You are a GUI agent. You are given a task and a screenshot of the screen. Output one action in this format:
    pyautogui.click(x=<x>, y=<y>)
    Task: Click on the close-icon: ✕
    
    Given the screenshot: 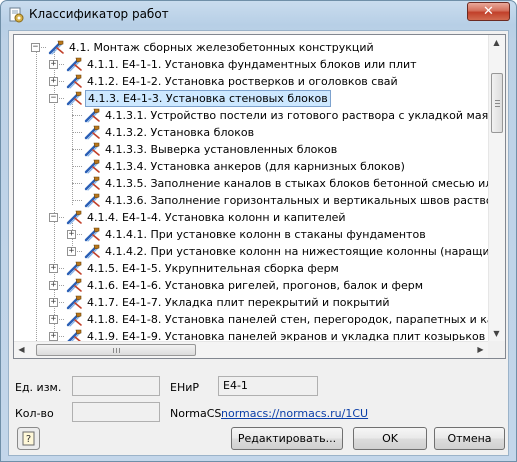 What is the action you would take?
    pyautogui.click(x=488, y=11)
    